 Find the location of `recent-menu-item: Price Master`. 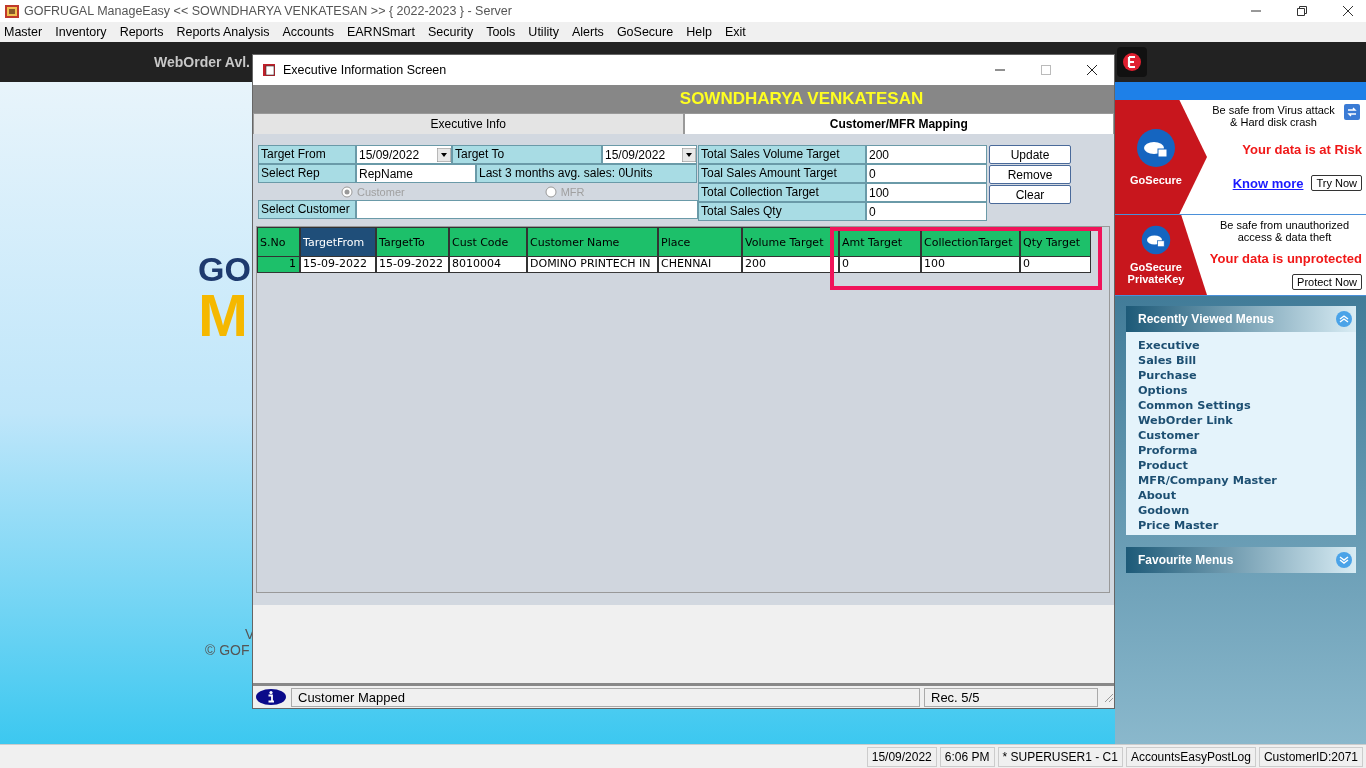

recent-menu-item: Price Master is located at coordinates (1241, 525).